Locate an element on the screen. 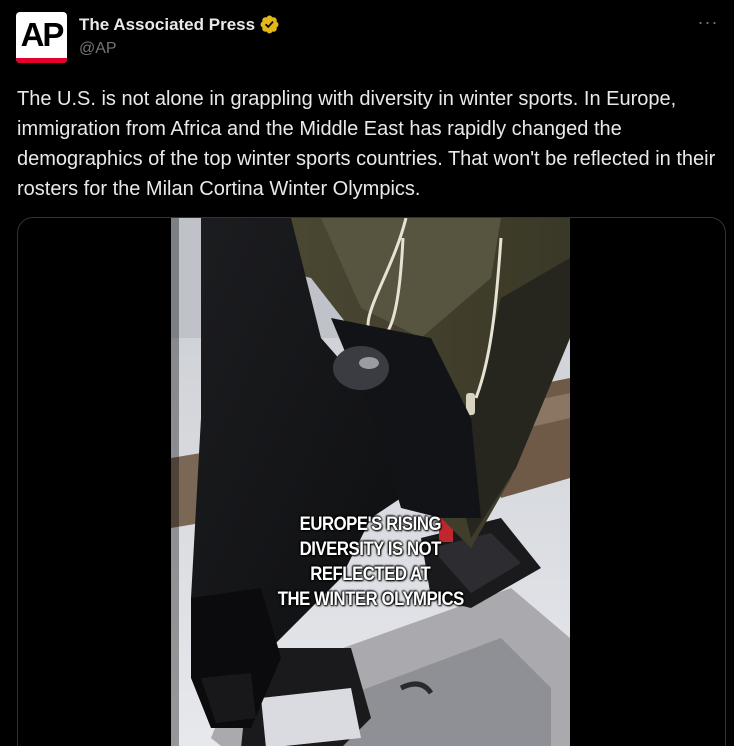 This screenshot has width=734, height=746. ap-logo: AP is located at coordinates (42, 34).